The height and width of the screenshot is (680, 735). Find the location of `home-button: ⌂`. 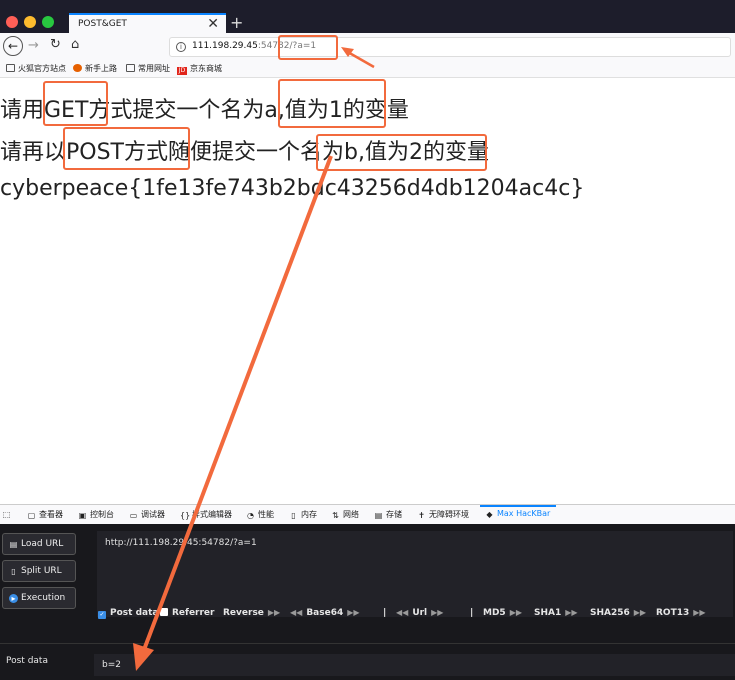

home-button: ⌂ is located at coordinates (75, 44).